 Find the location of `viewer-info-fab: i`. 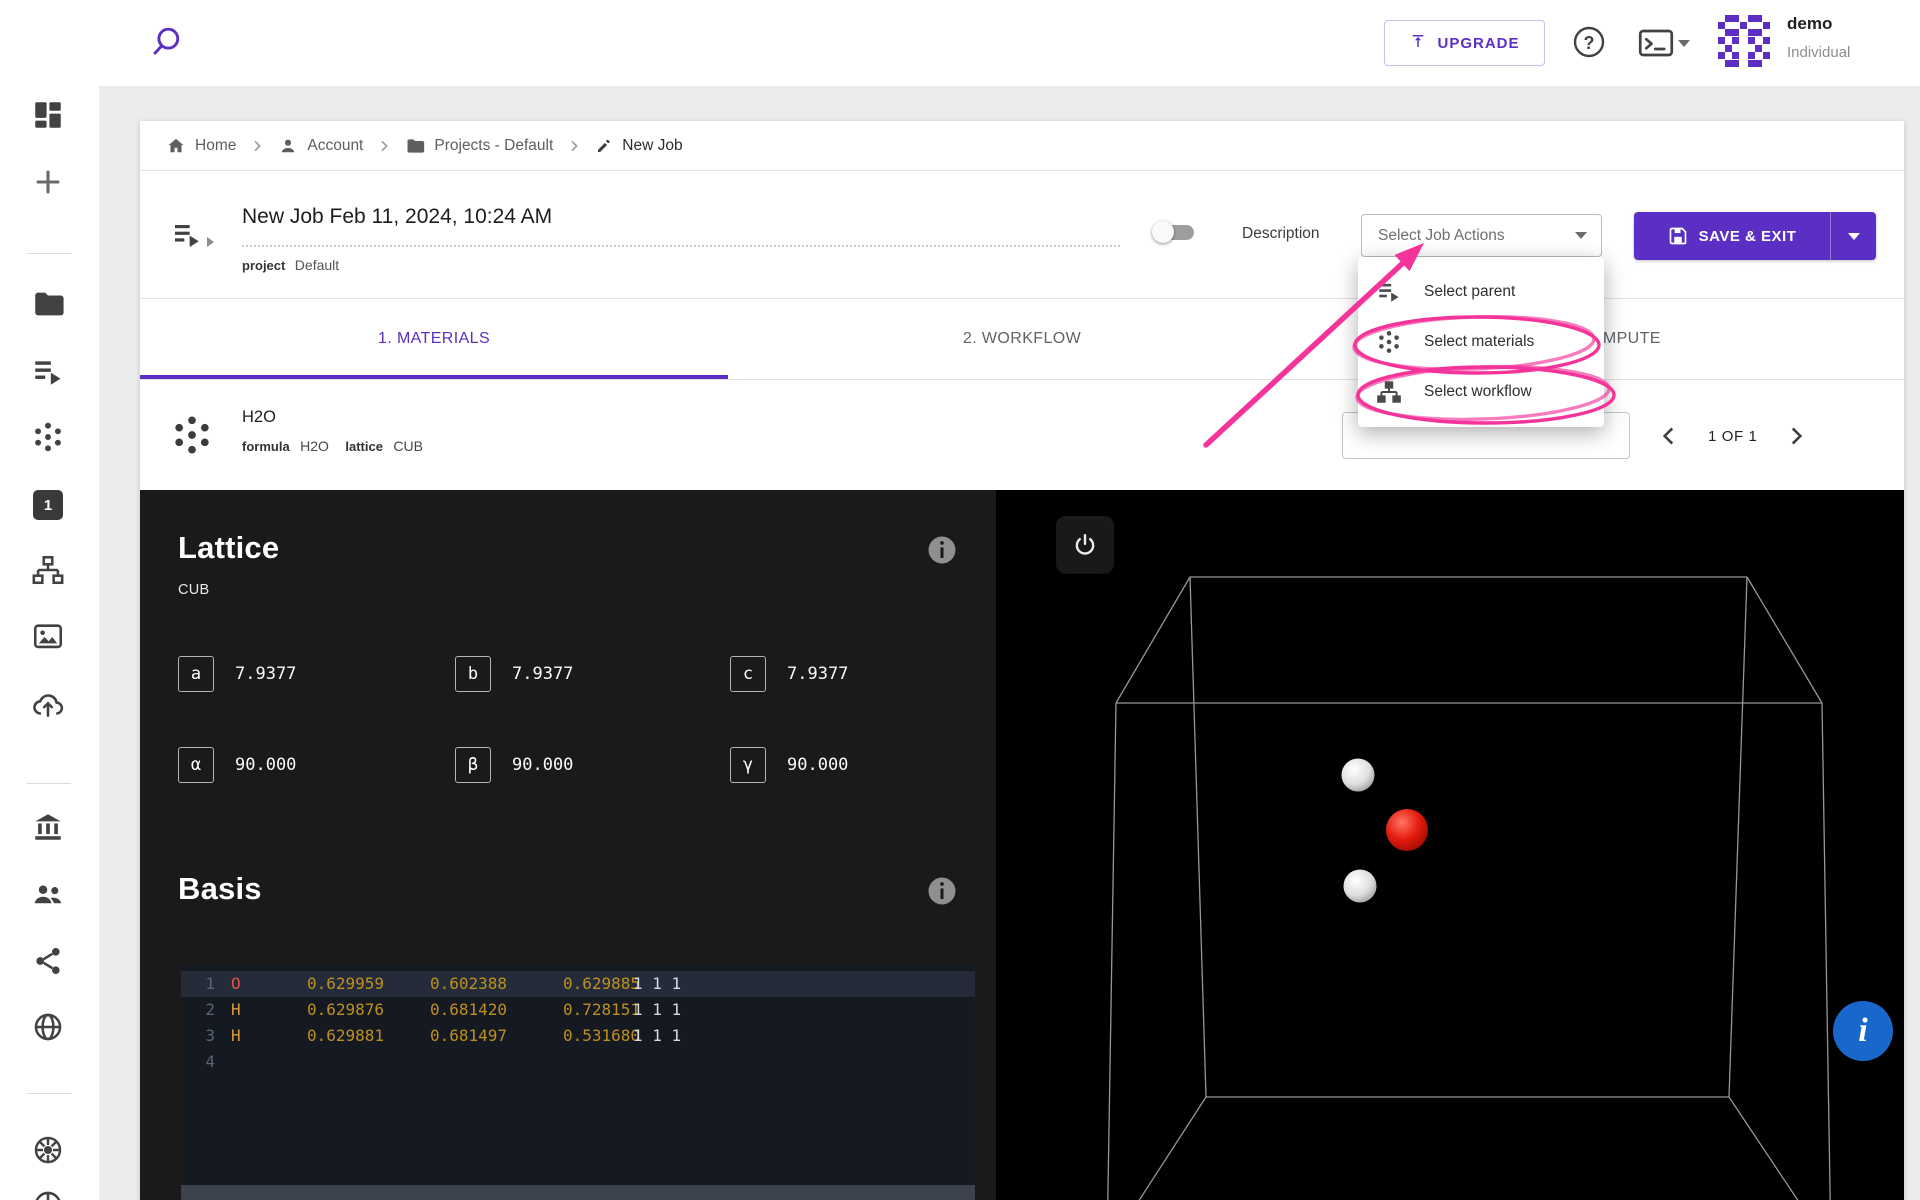

viewer-info-fab: i is located at coordinates (1863, 1031).